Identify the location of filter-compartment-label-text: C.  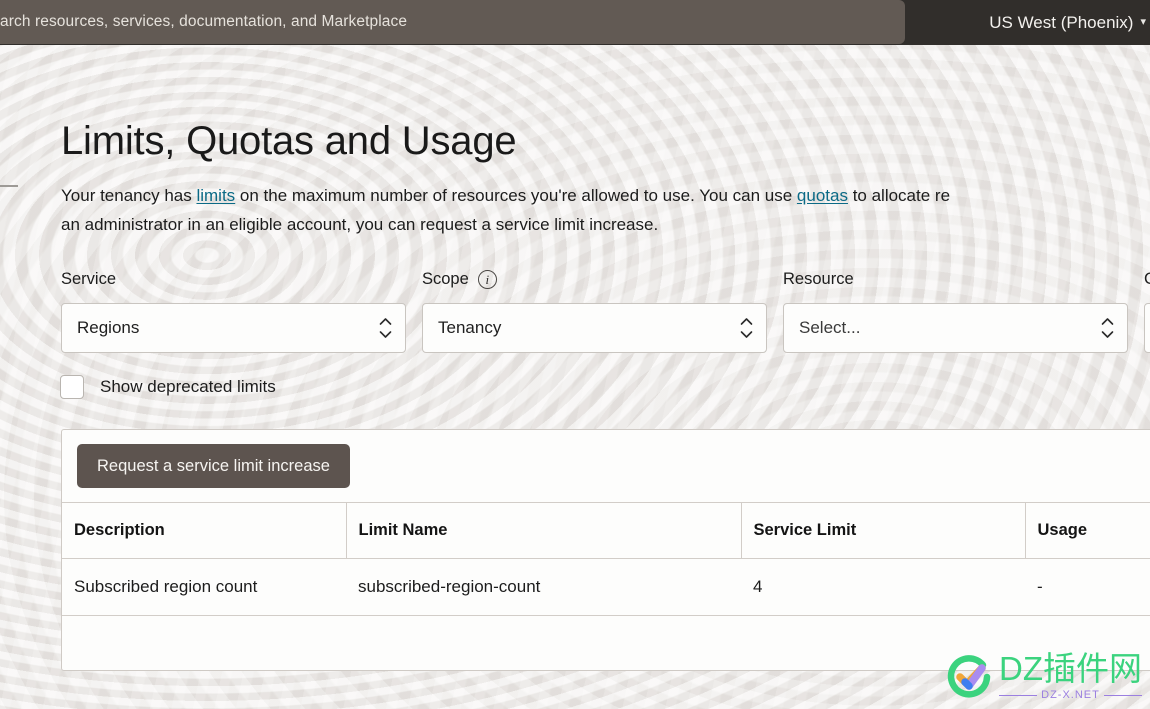
(1147, 278).